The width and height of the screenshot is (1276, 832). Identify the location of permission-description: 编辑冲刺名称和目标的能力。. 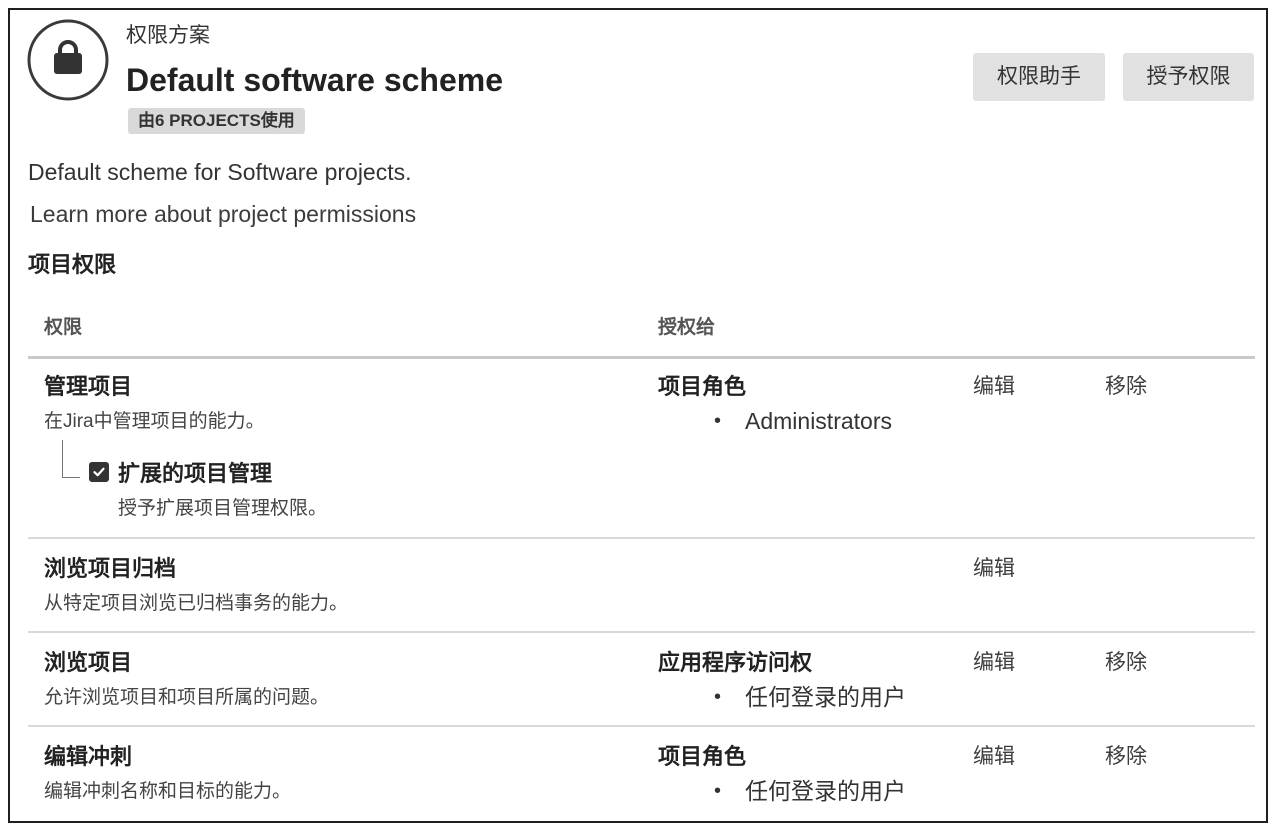
(168, 791).